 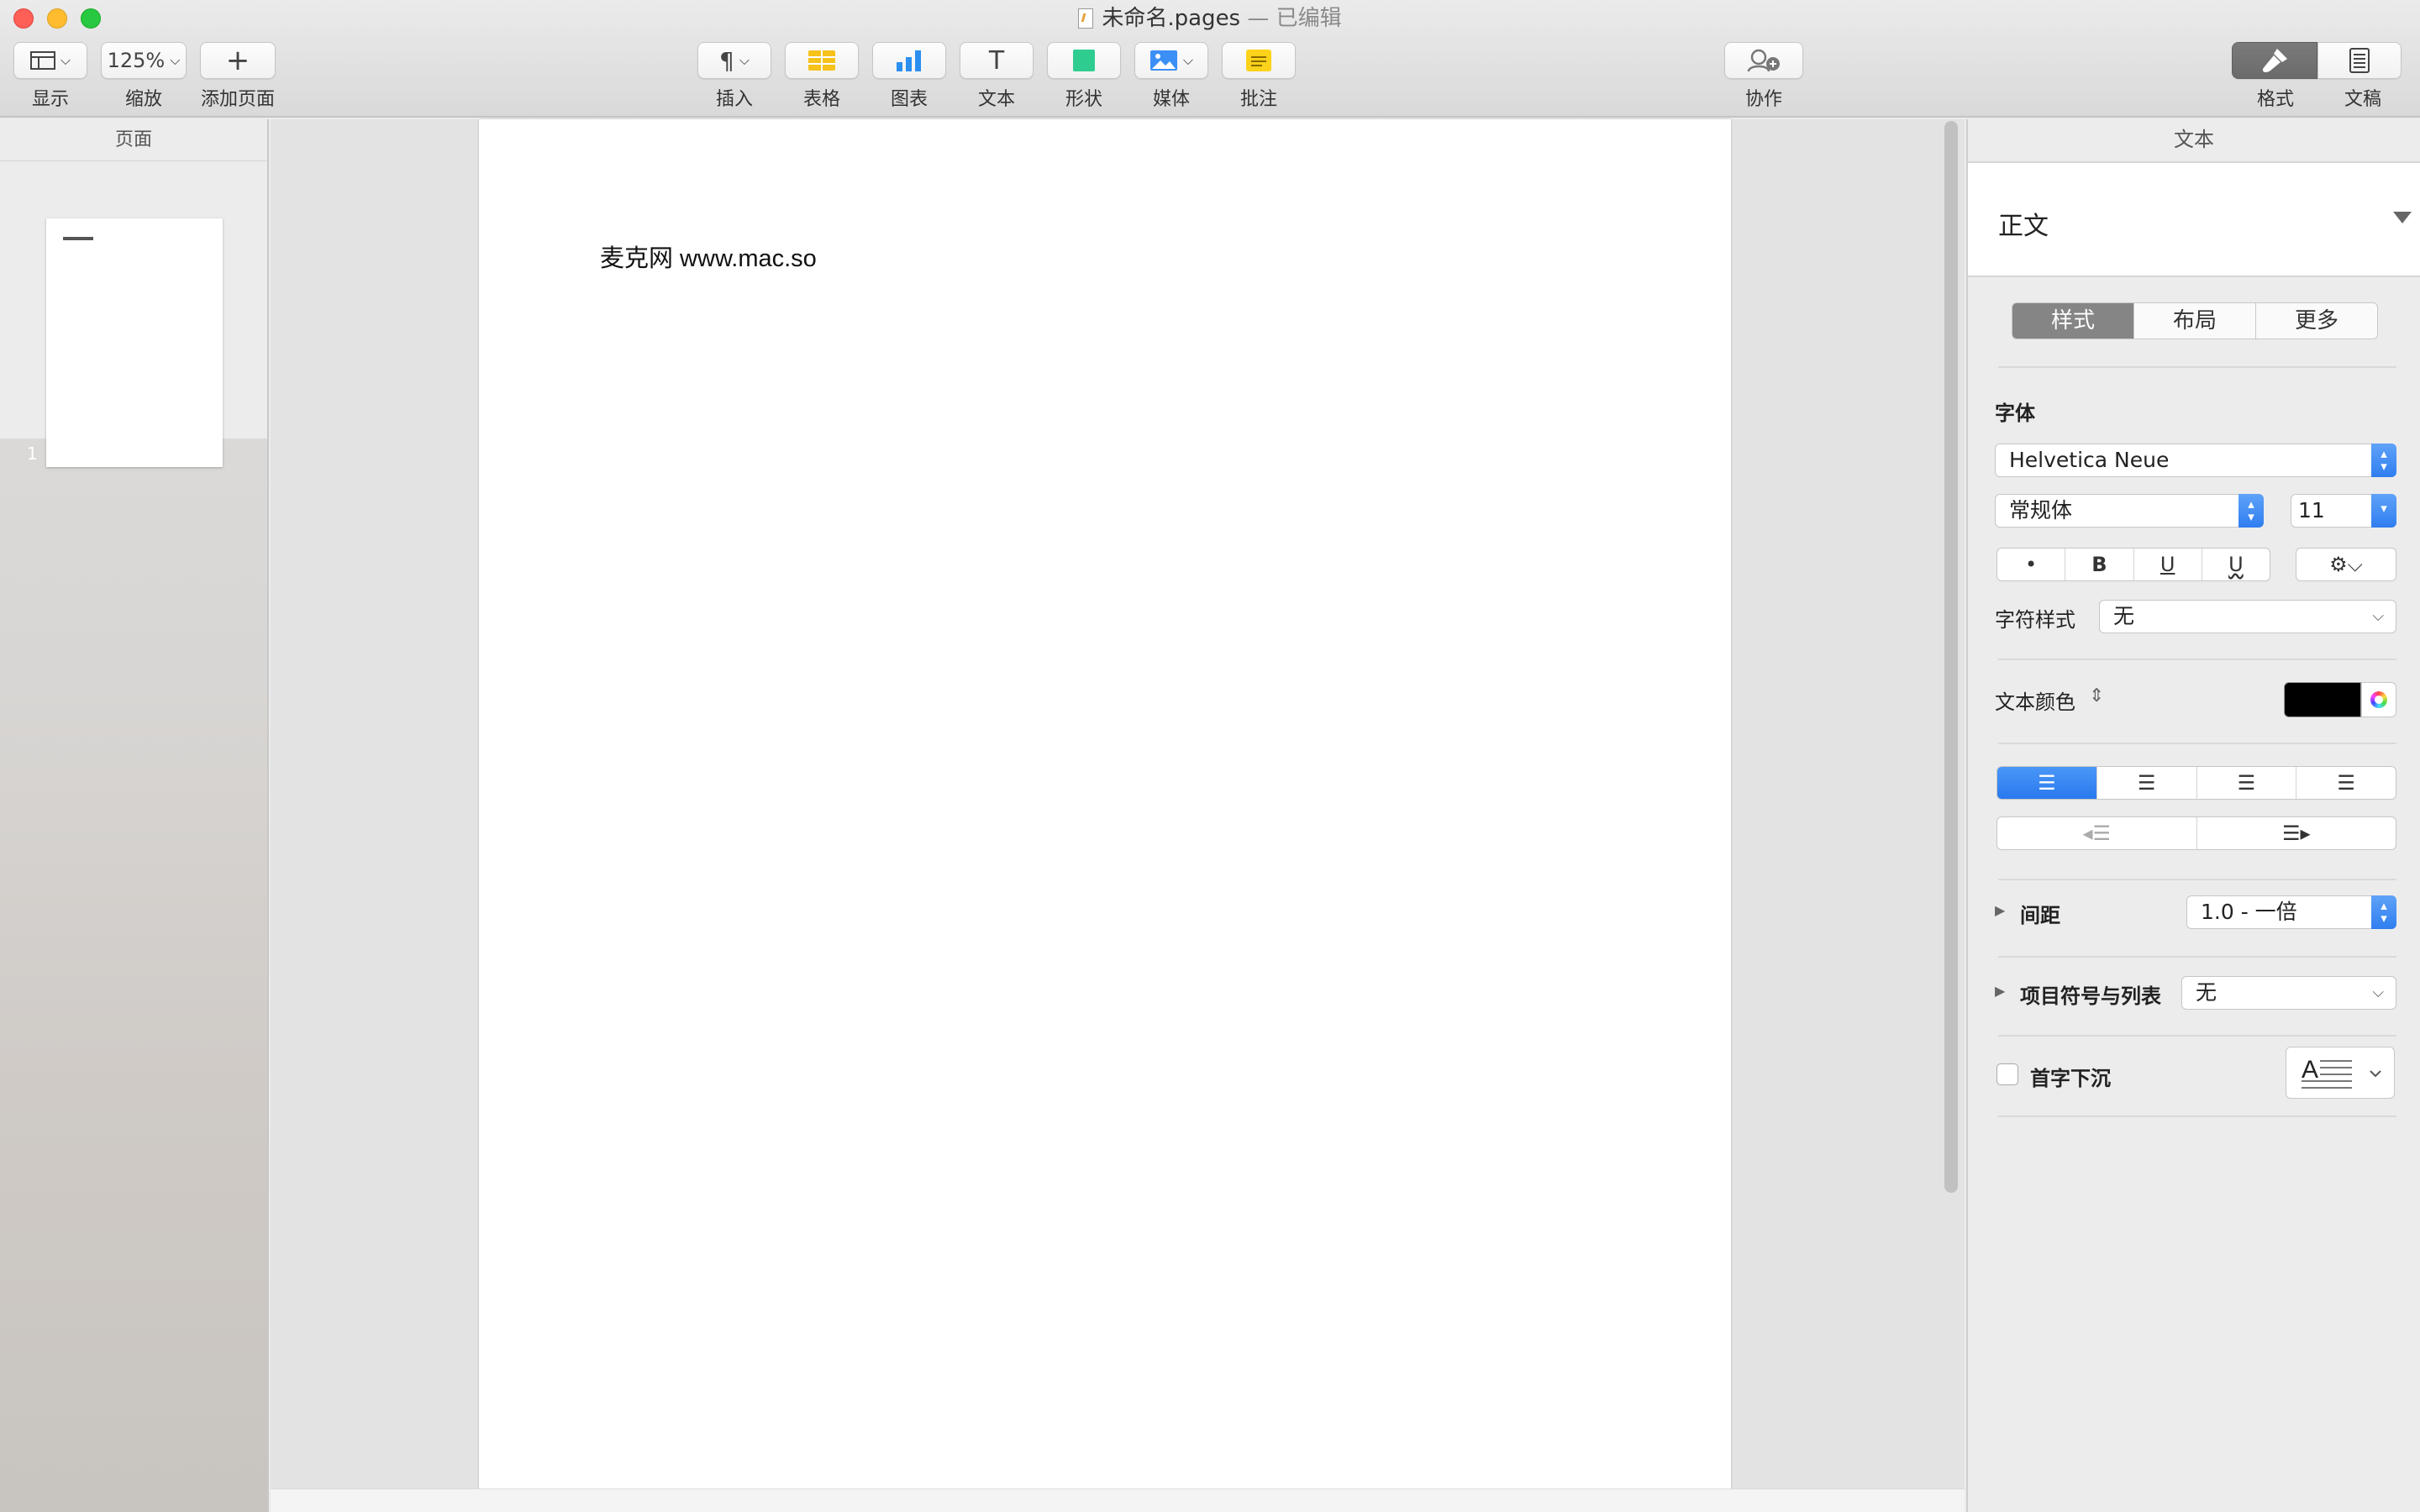 What do you see at coordinates (2035, 620) in the screenshot?
I see `char-style-label: 字符样式` at bounding box center [2035, 620].